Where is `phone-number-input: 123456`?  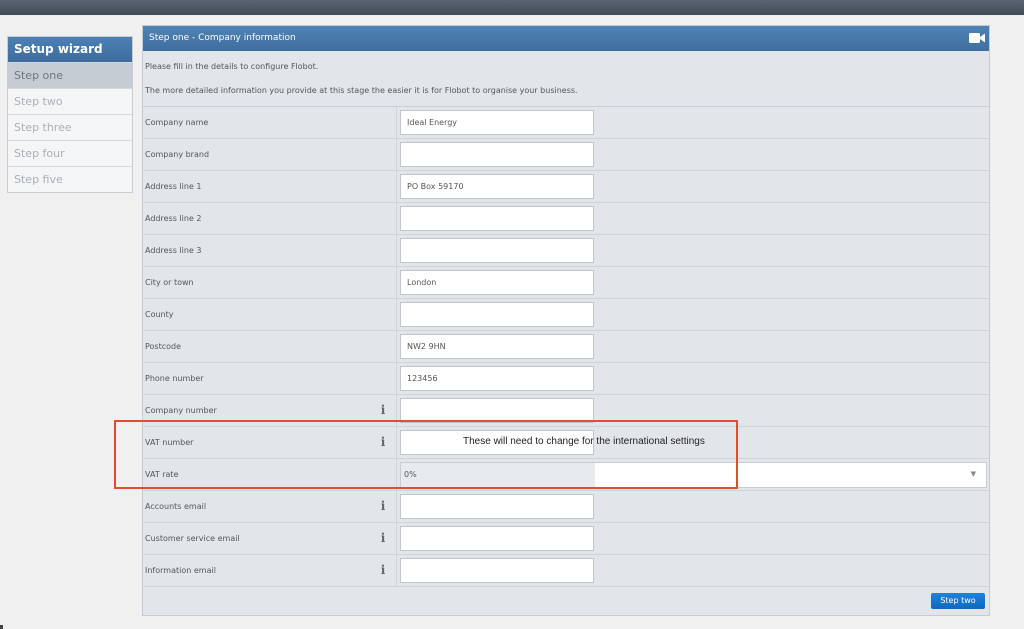 phone-number-input: 123456 is located at coordinates (497, 378).